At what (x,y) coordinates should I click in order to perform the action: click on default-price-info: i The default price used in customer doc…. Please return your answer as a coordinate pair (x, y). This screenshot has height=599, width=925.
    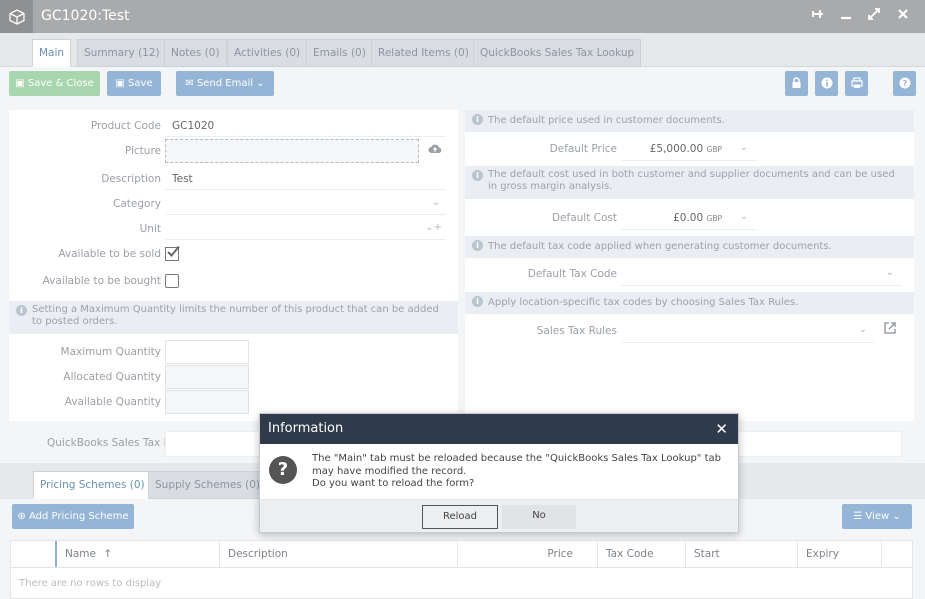
    Looking at the image, I should click on (689, 121).